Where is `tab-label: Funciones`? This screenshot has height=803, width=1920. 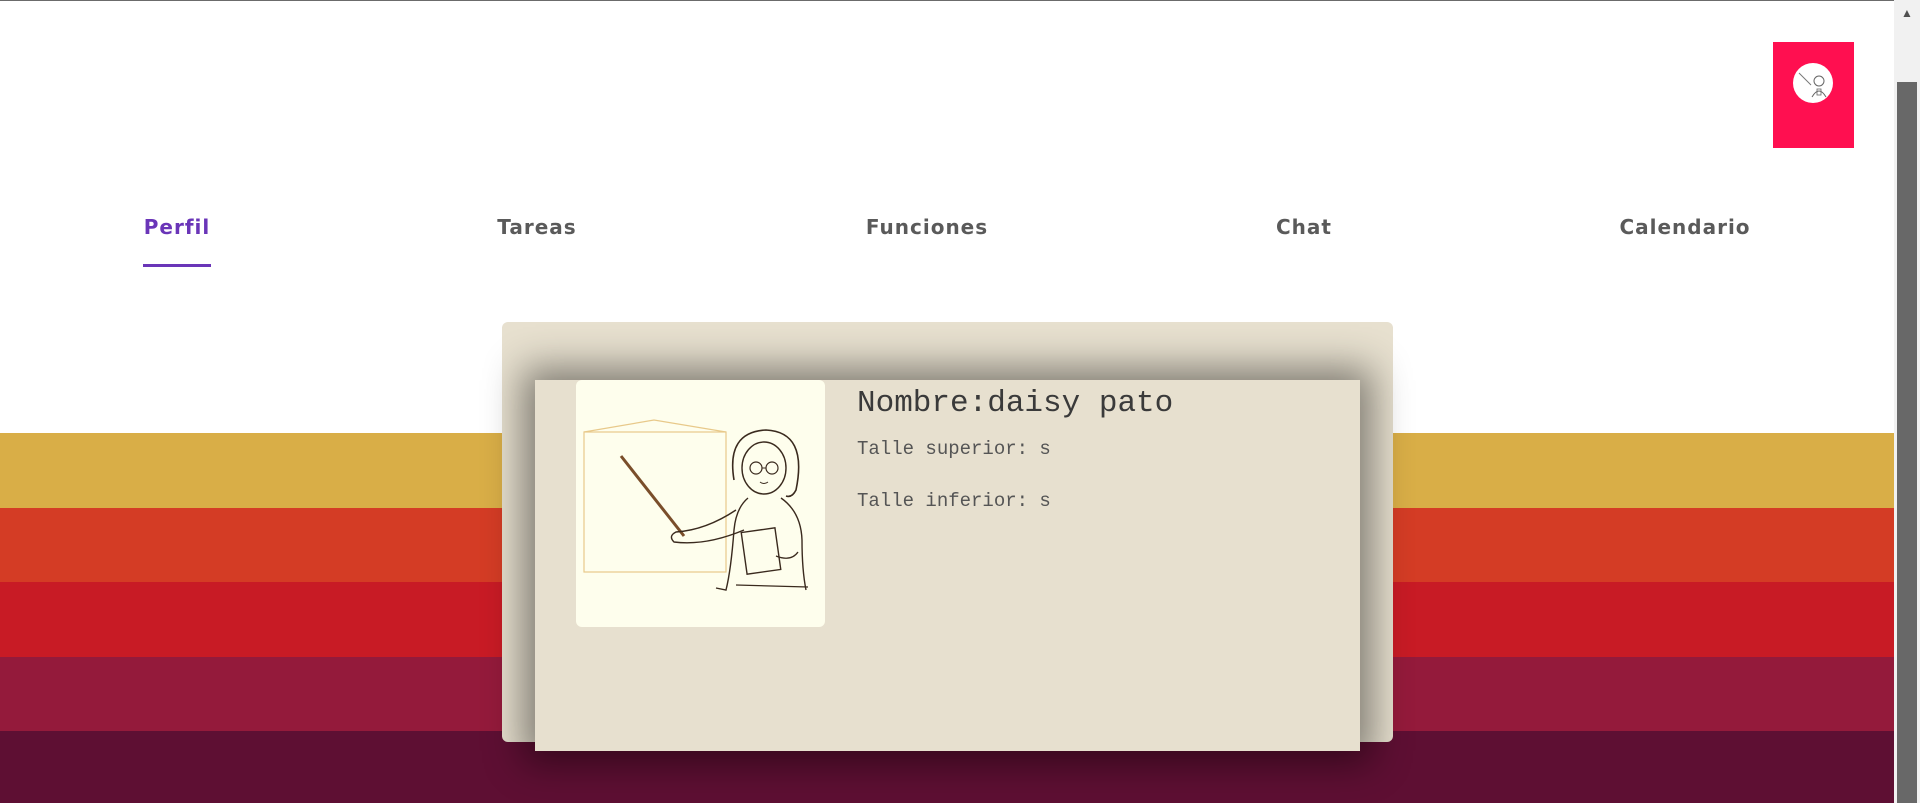
tab-label: Funciones is located at coordinates (927, 227).